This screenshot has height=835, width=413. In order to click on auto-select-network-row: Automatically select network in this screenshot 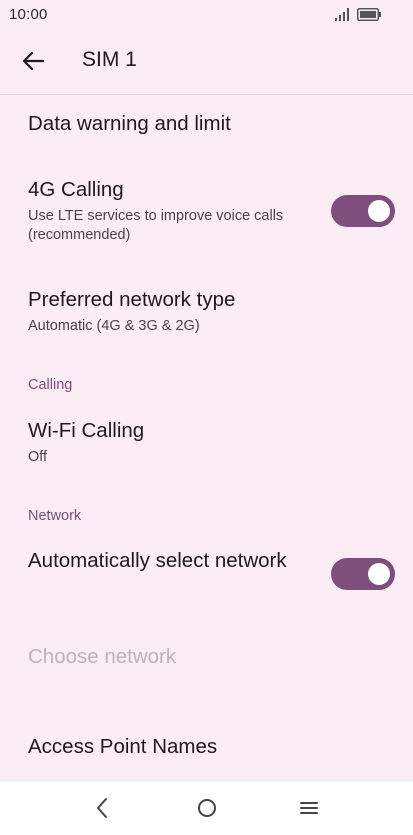, I will do `click(206, 577)`.